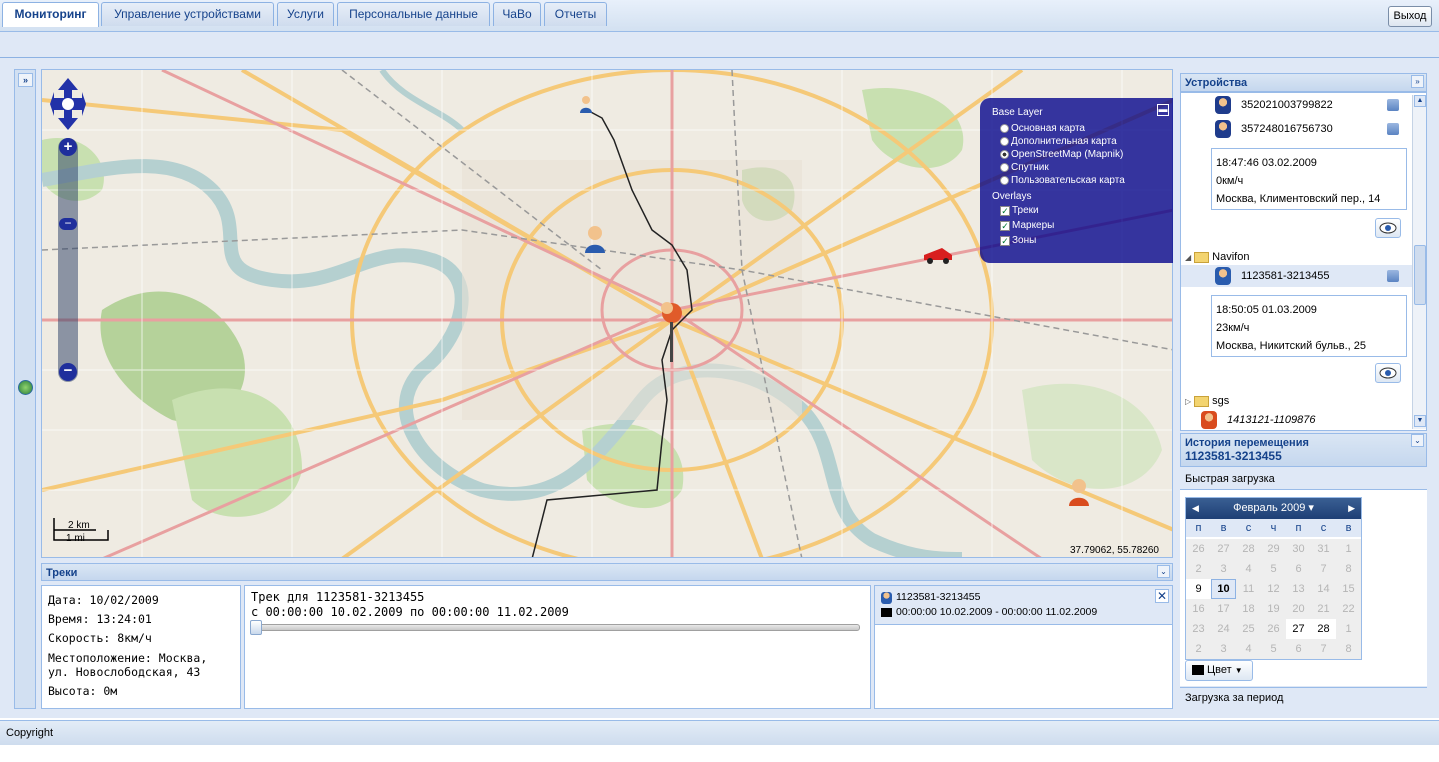 Image resolution: width=1439 pixels, height=762 pixels. I want to click on tab-personal-data: Персональные данные, so click(413, 14).